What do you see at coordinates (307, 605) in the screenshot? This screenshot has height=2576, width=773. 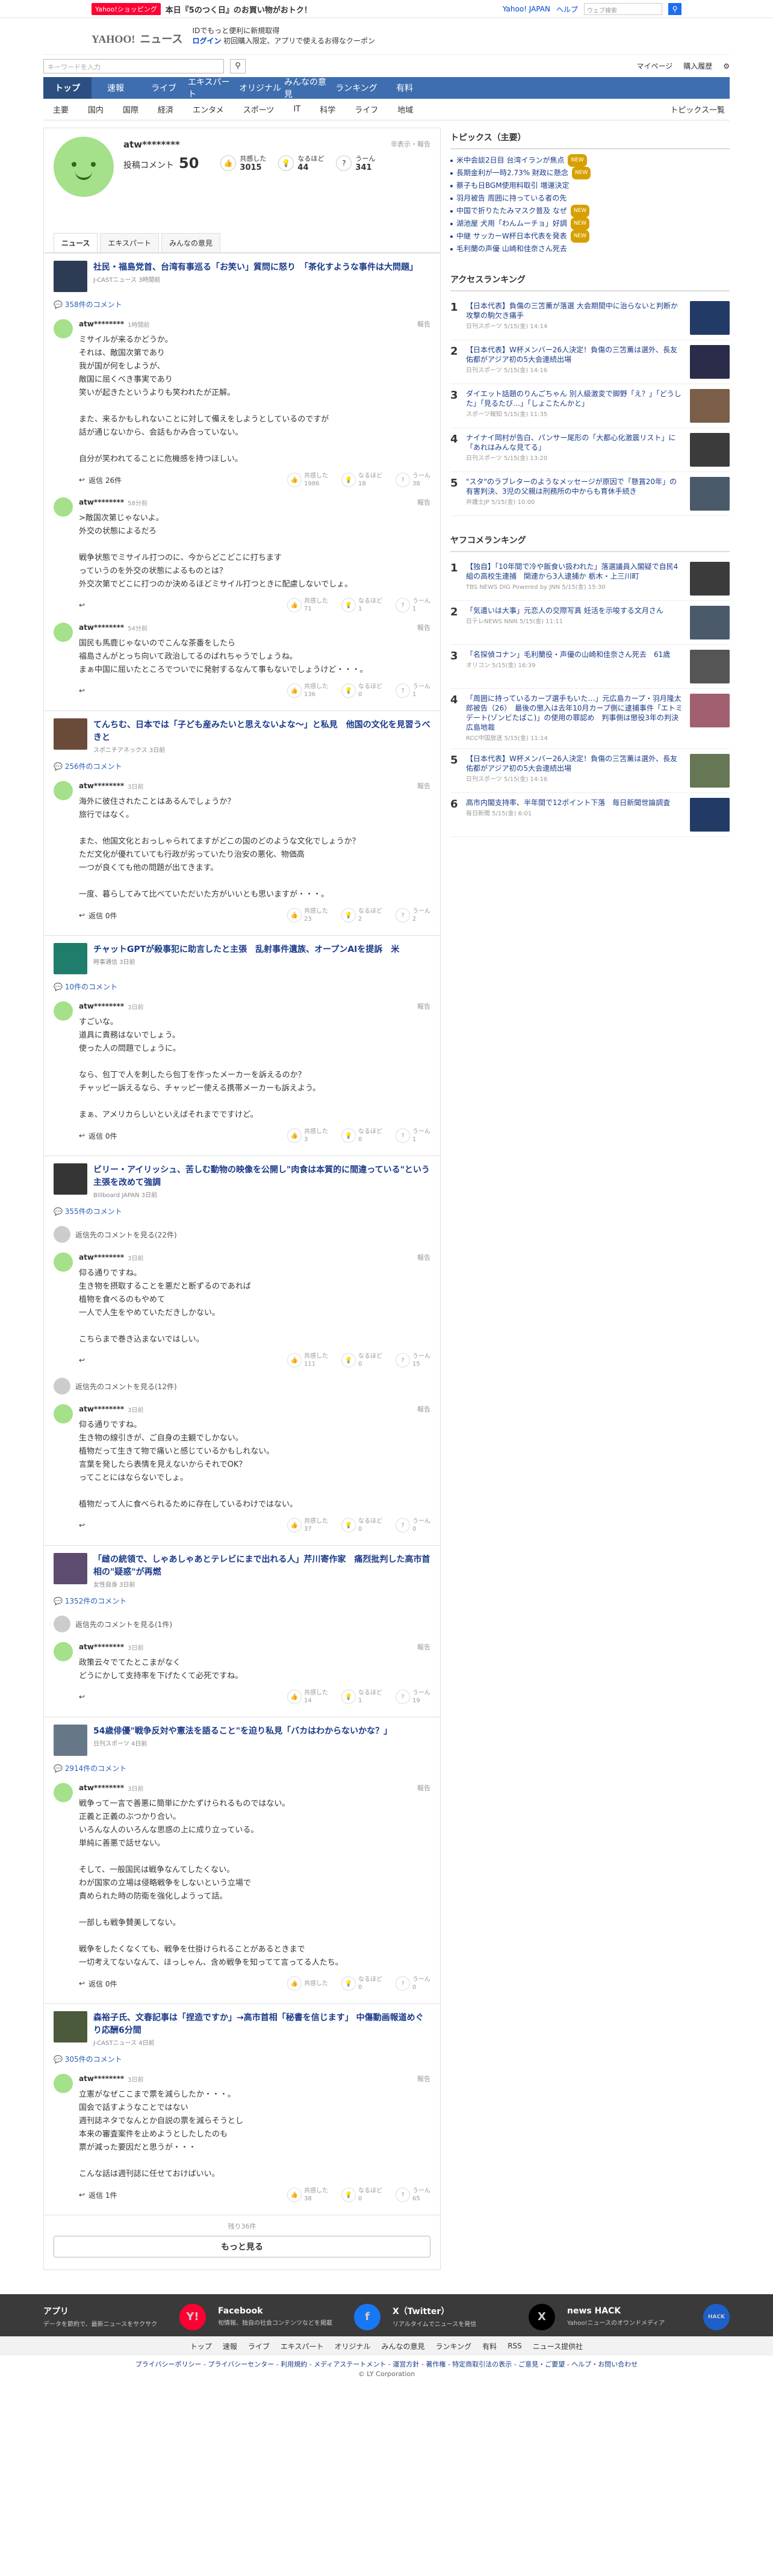 I see `reaction-0: 👍 共感した 71` at bounding box center [307, 605].